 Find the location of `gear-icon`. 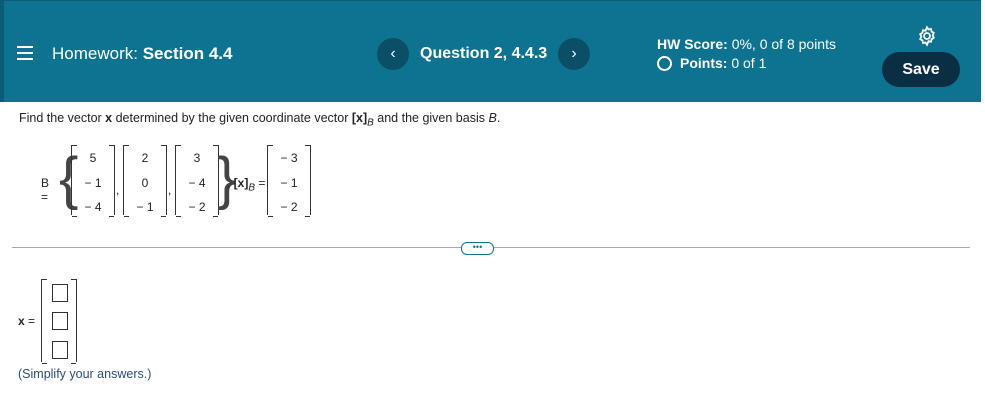

gear-icon is located at coordinates (927, 36).